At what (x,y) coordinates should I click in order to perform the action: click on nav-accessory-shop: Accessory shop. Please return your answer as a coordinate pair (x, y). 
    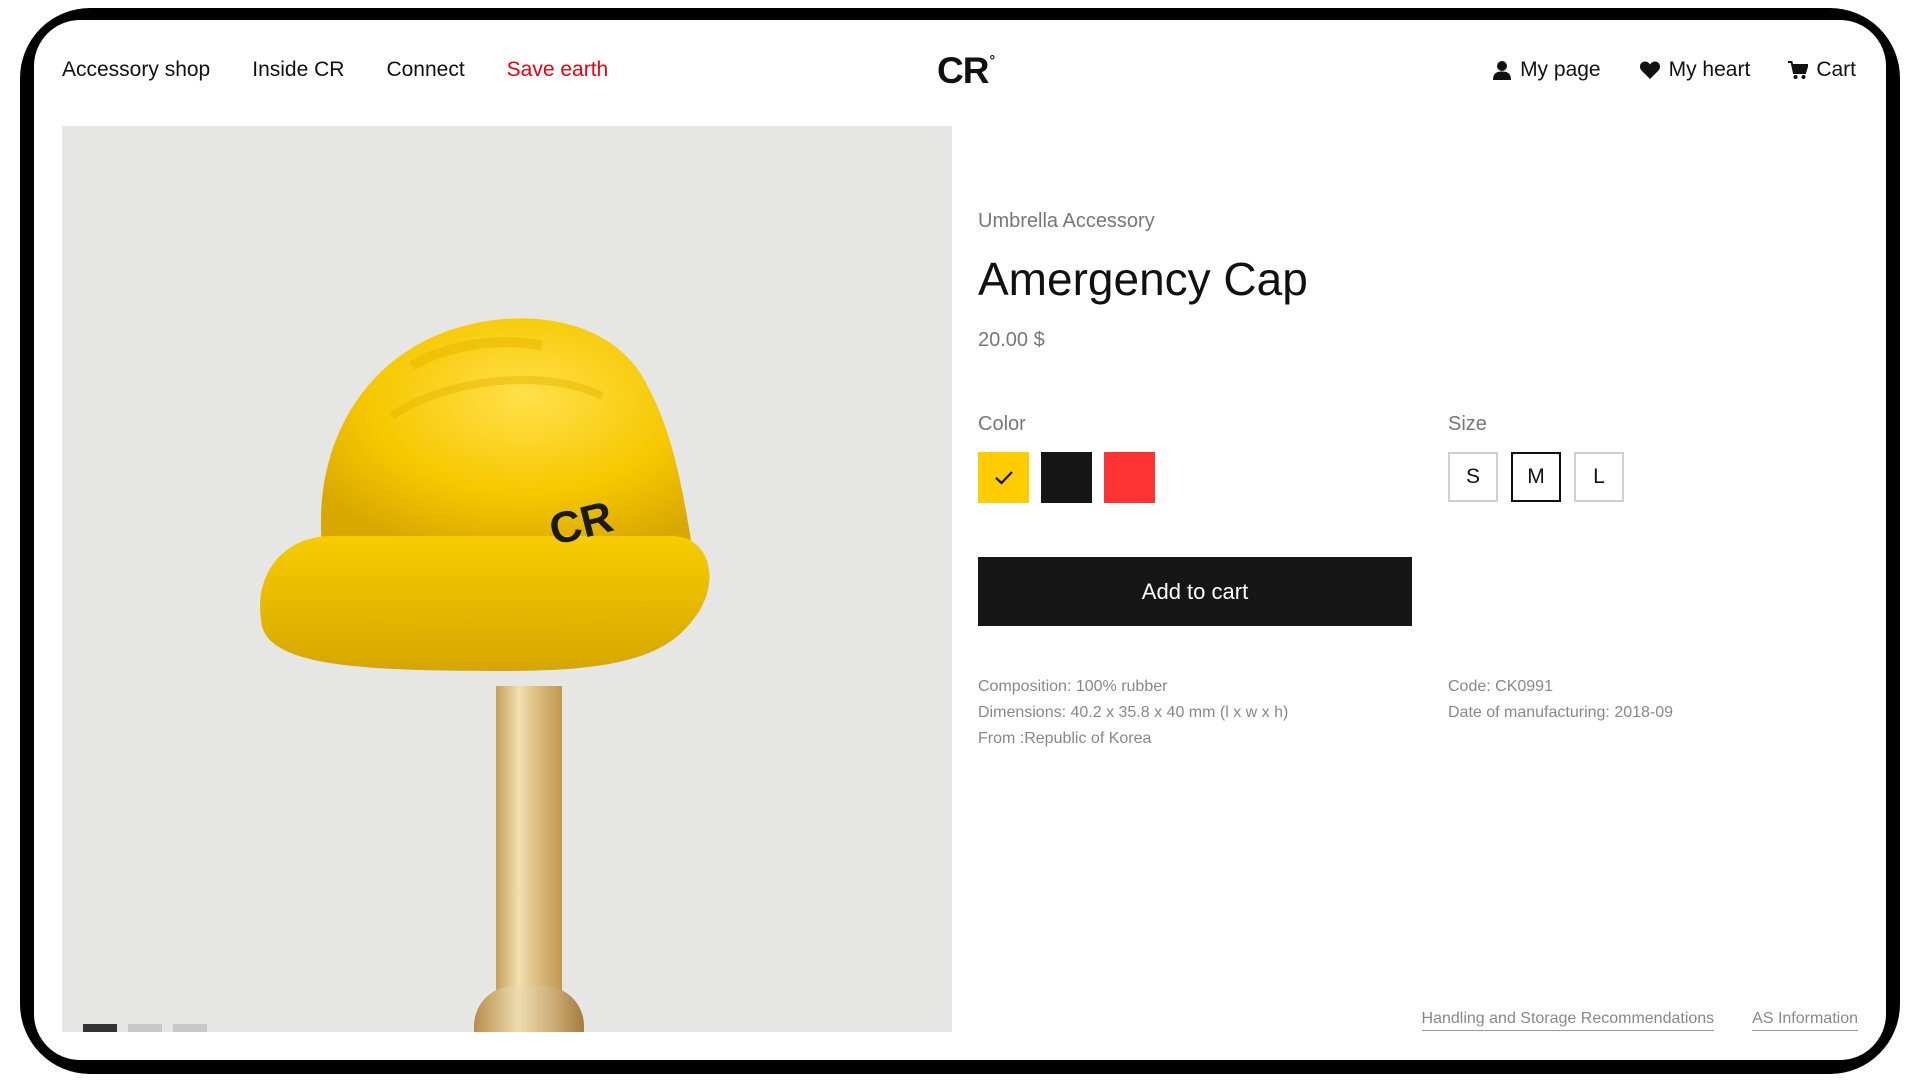
    Looking at the image, I should click on (136, 70).